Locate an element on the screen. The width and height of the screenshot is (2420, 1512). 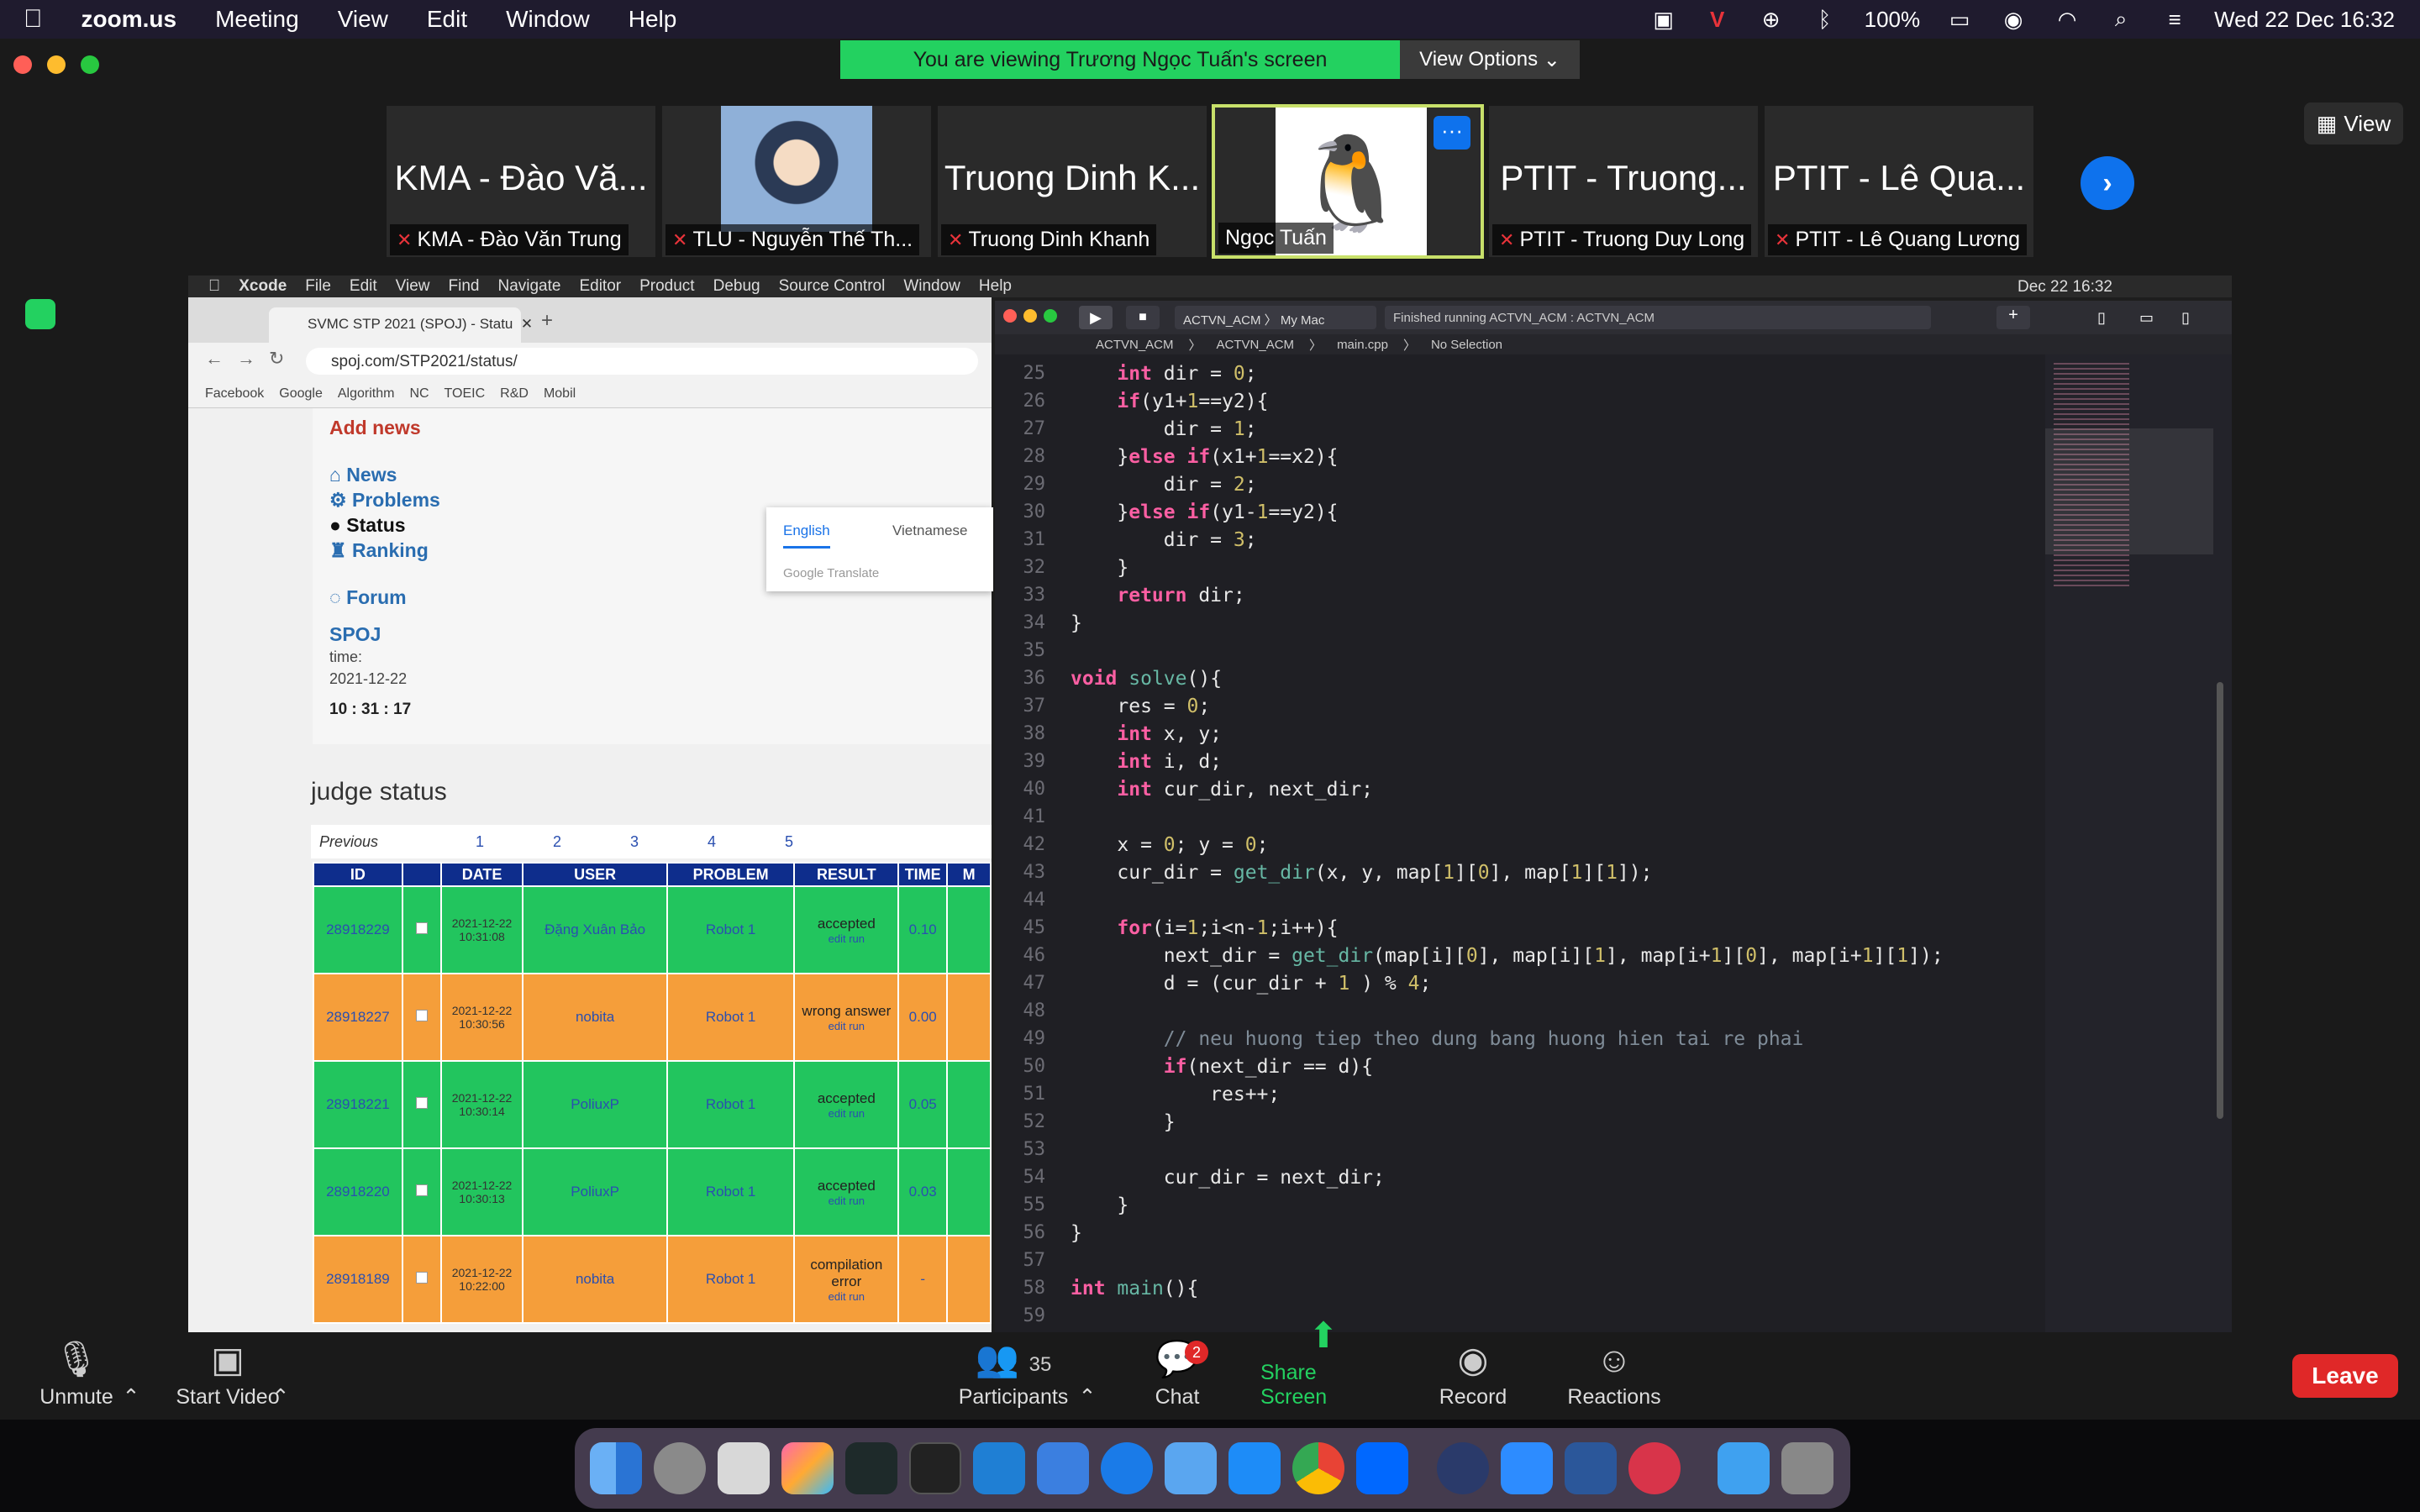
participant-tile: PTIT - Truong... ✕ PTIT - Truong Duy Long is located at coordinates (1623, 181).